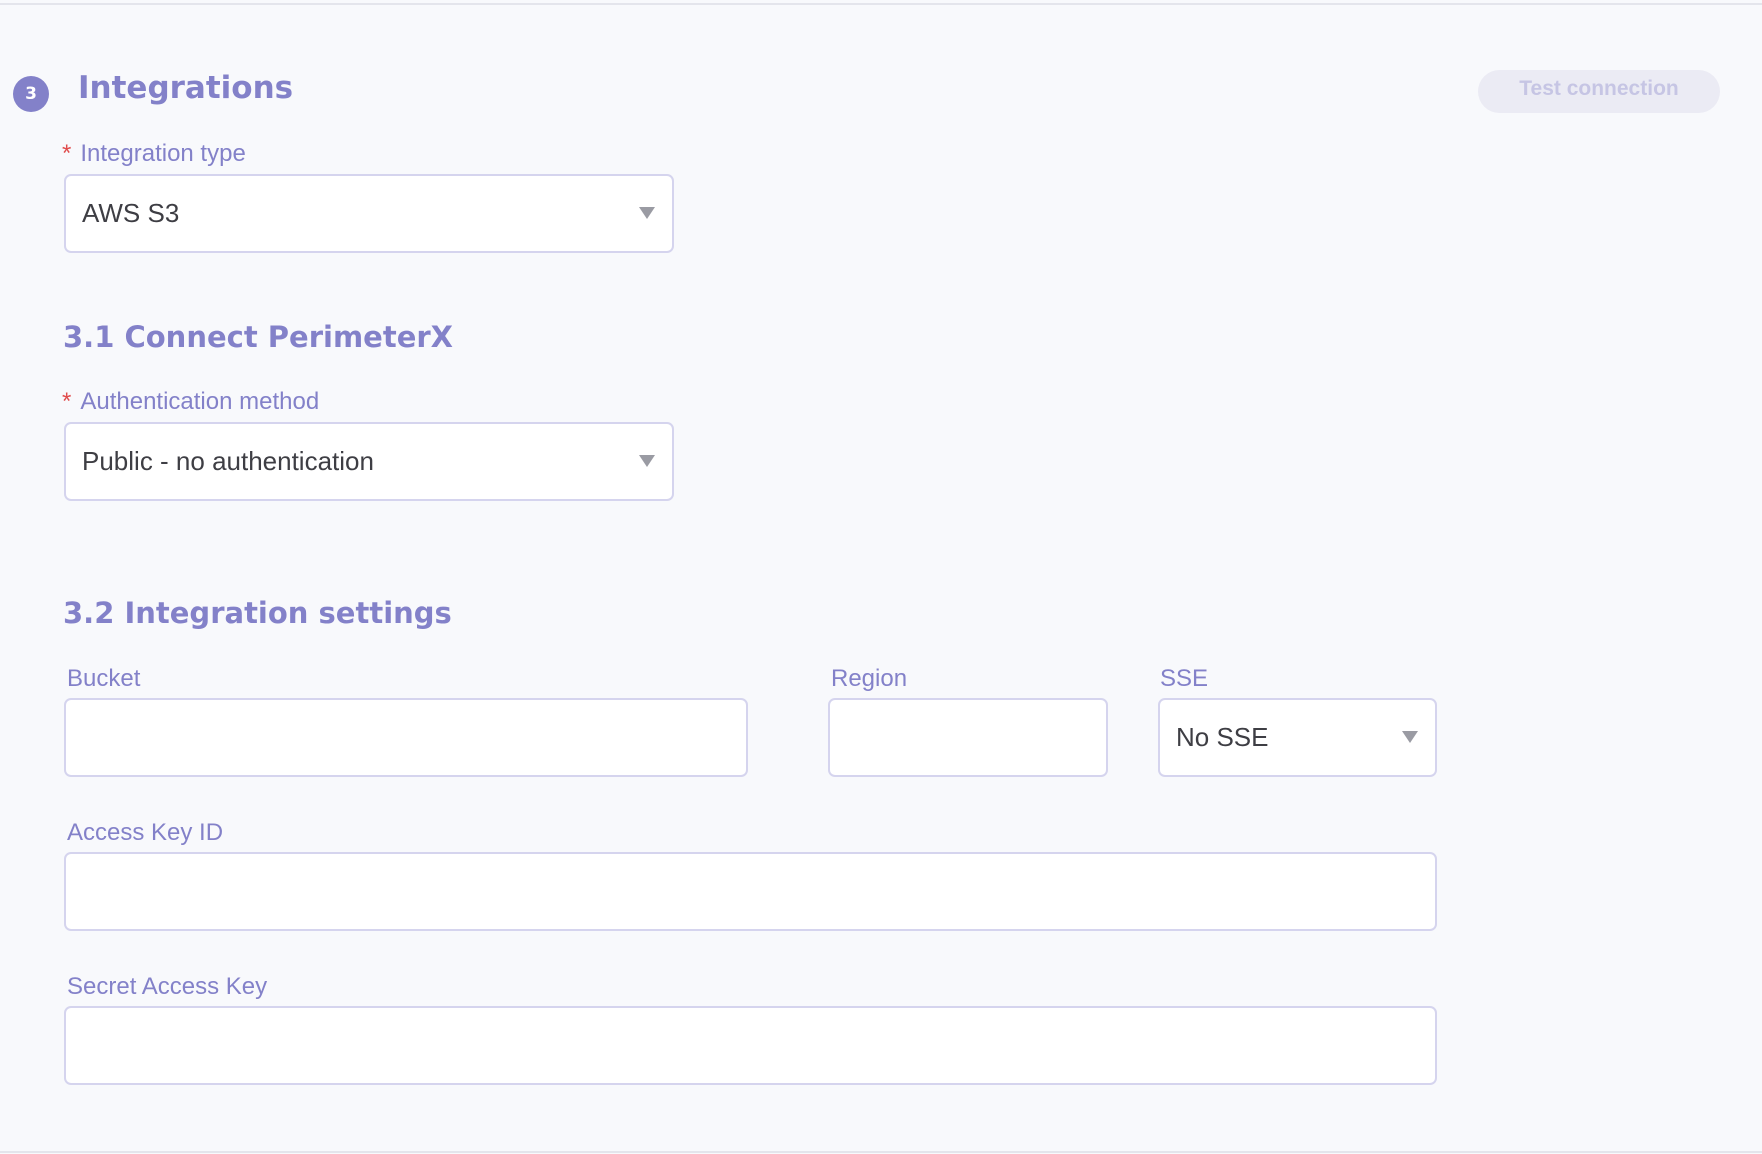 Image resolution: width=1762 pixels, height=1154 pixels. What do you see at coordinates (145, 832) in the screenshot?
I see `access-key-id-label: Access Key ID` at bounding box center [145, 832].